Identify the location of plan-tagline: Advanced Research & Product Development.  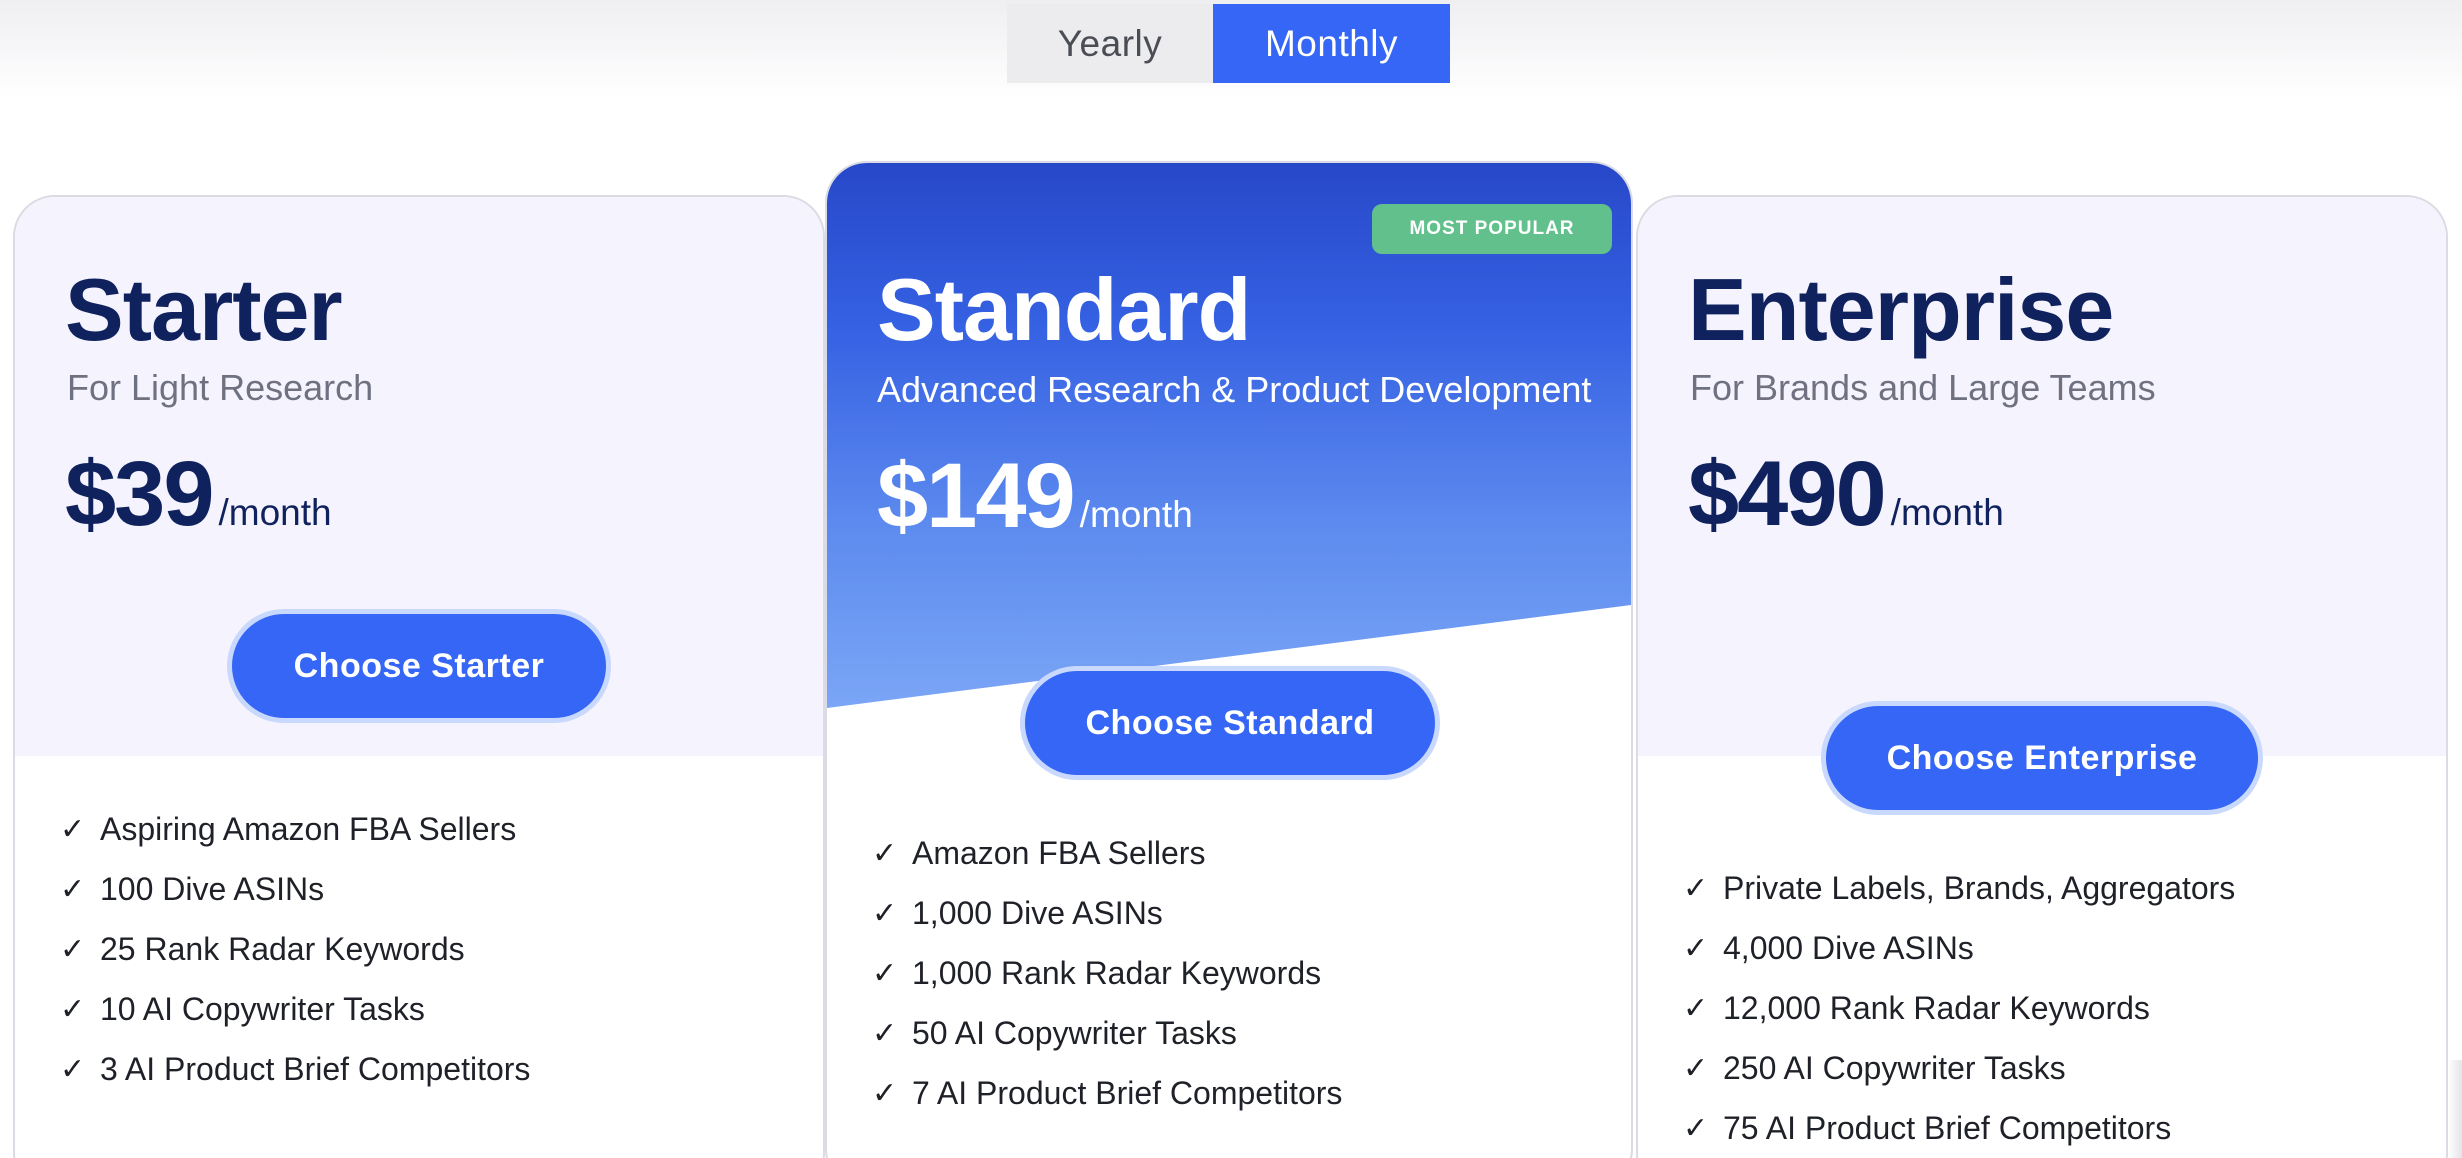
(1234, 389).